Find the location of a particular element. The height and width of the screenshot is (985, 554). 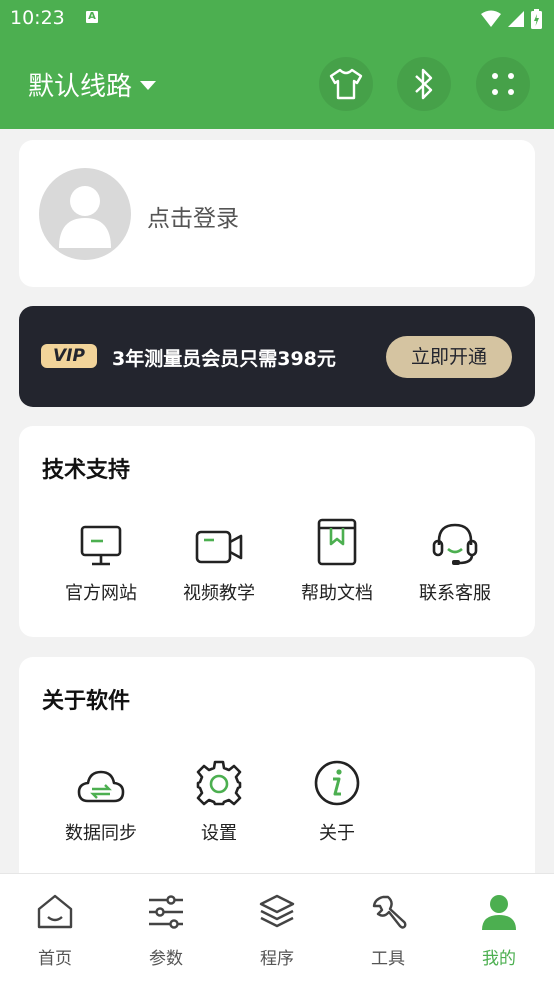

headset-icon is located at coordinates (455, 544).